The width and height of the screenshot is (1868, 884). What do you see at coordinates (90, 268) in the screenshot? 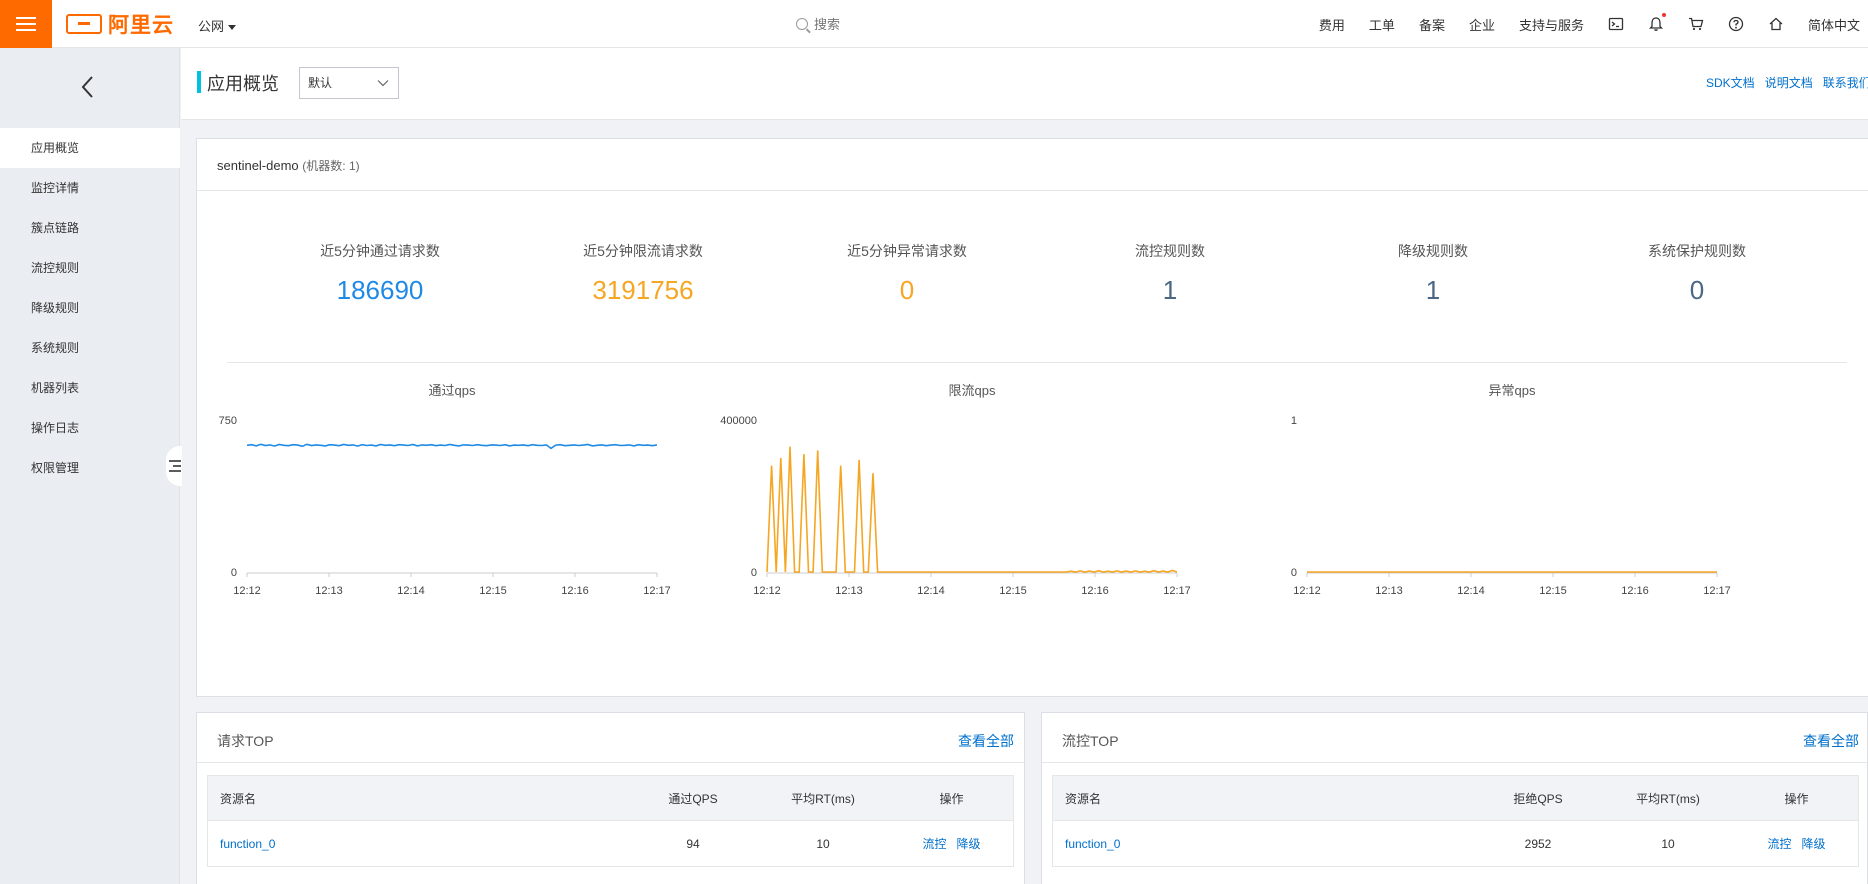
I see `sidebar-item-flow-rules: 流控规则` at bounding box center [90, 268].